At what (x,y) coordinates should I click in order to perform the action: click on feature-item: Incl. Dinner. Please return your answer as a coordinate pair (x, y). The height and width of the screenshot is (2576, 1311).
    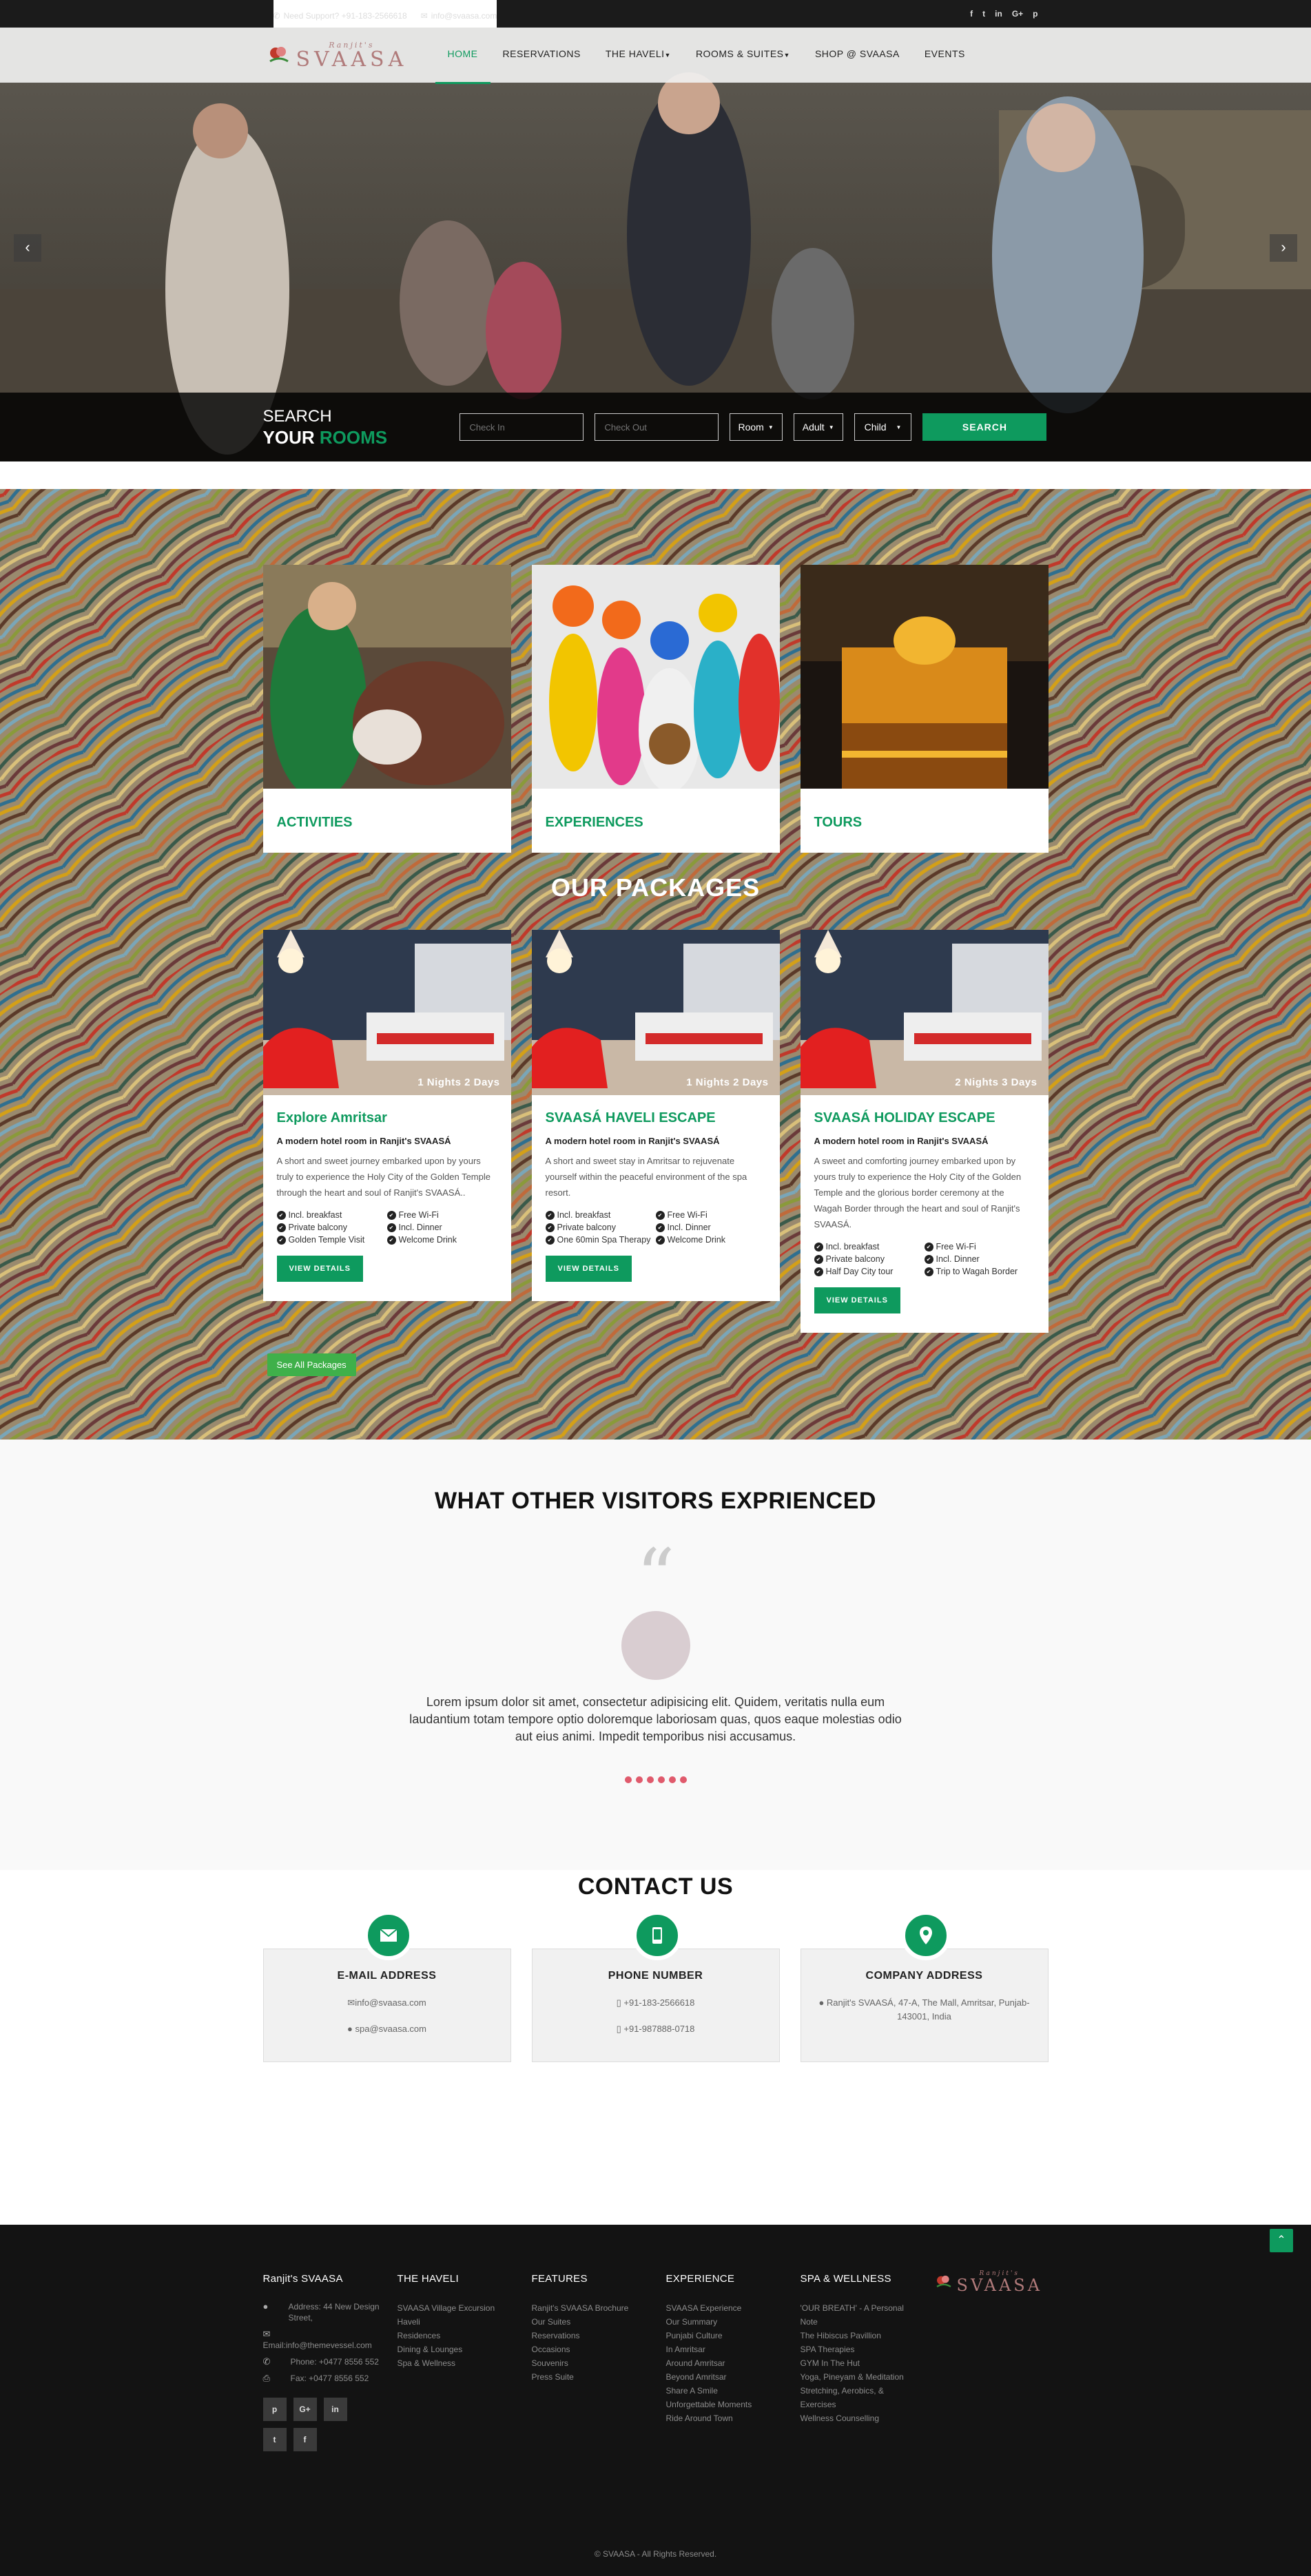
    Looking at the image, I should click on (442, 1227).